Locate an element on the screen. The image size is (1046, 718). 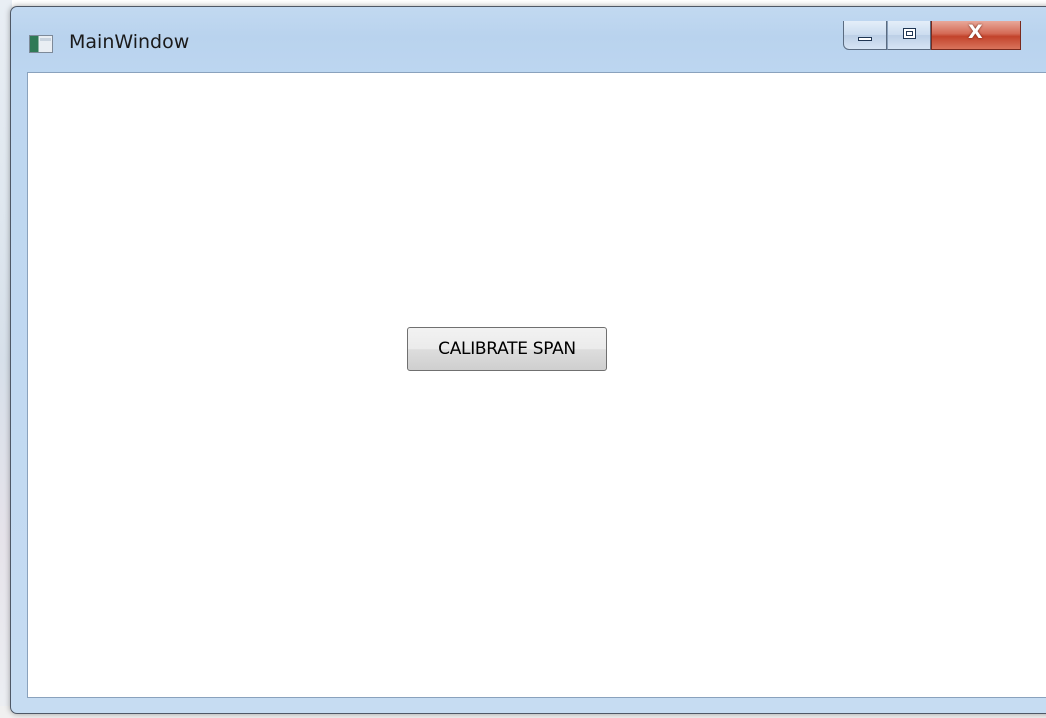
window-title: MainWindow is located at coordinates (129, 42).